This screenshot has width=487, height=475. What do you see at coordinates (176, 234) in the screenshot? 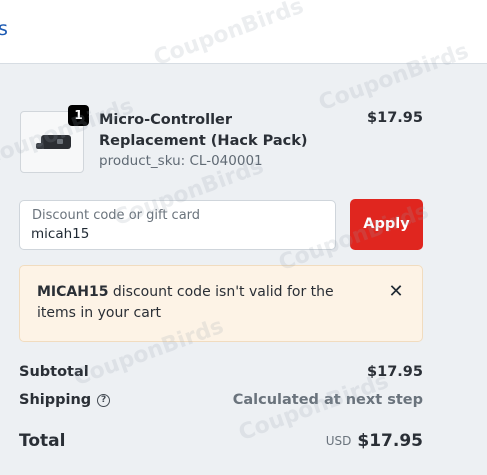
I see `discount-code-input` at bounding box center [176, 234].